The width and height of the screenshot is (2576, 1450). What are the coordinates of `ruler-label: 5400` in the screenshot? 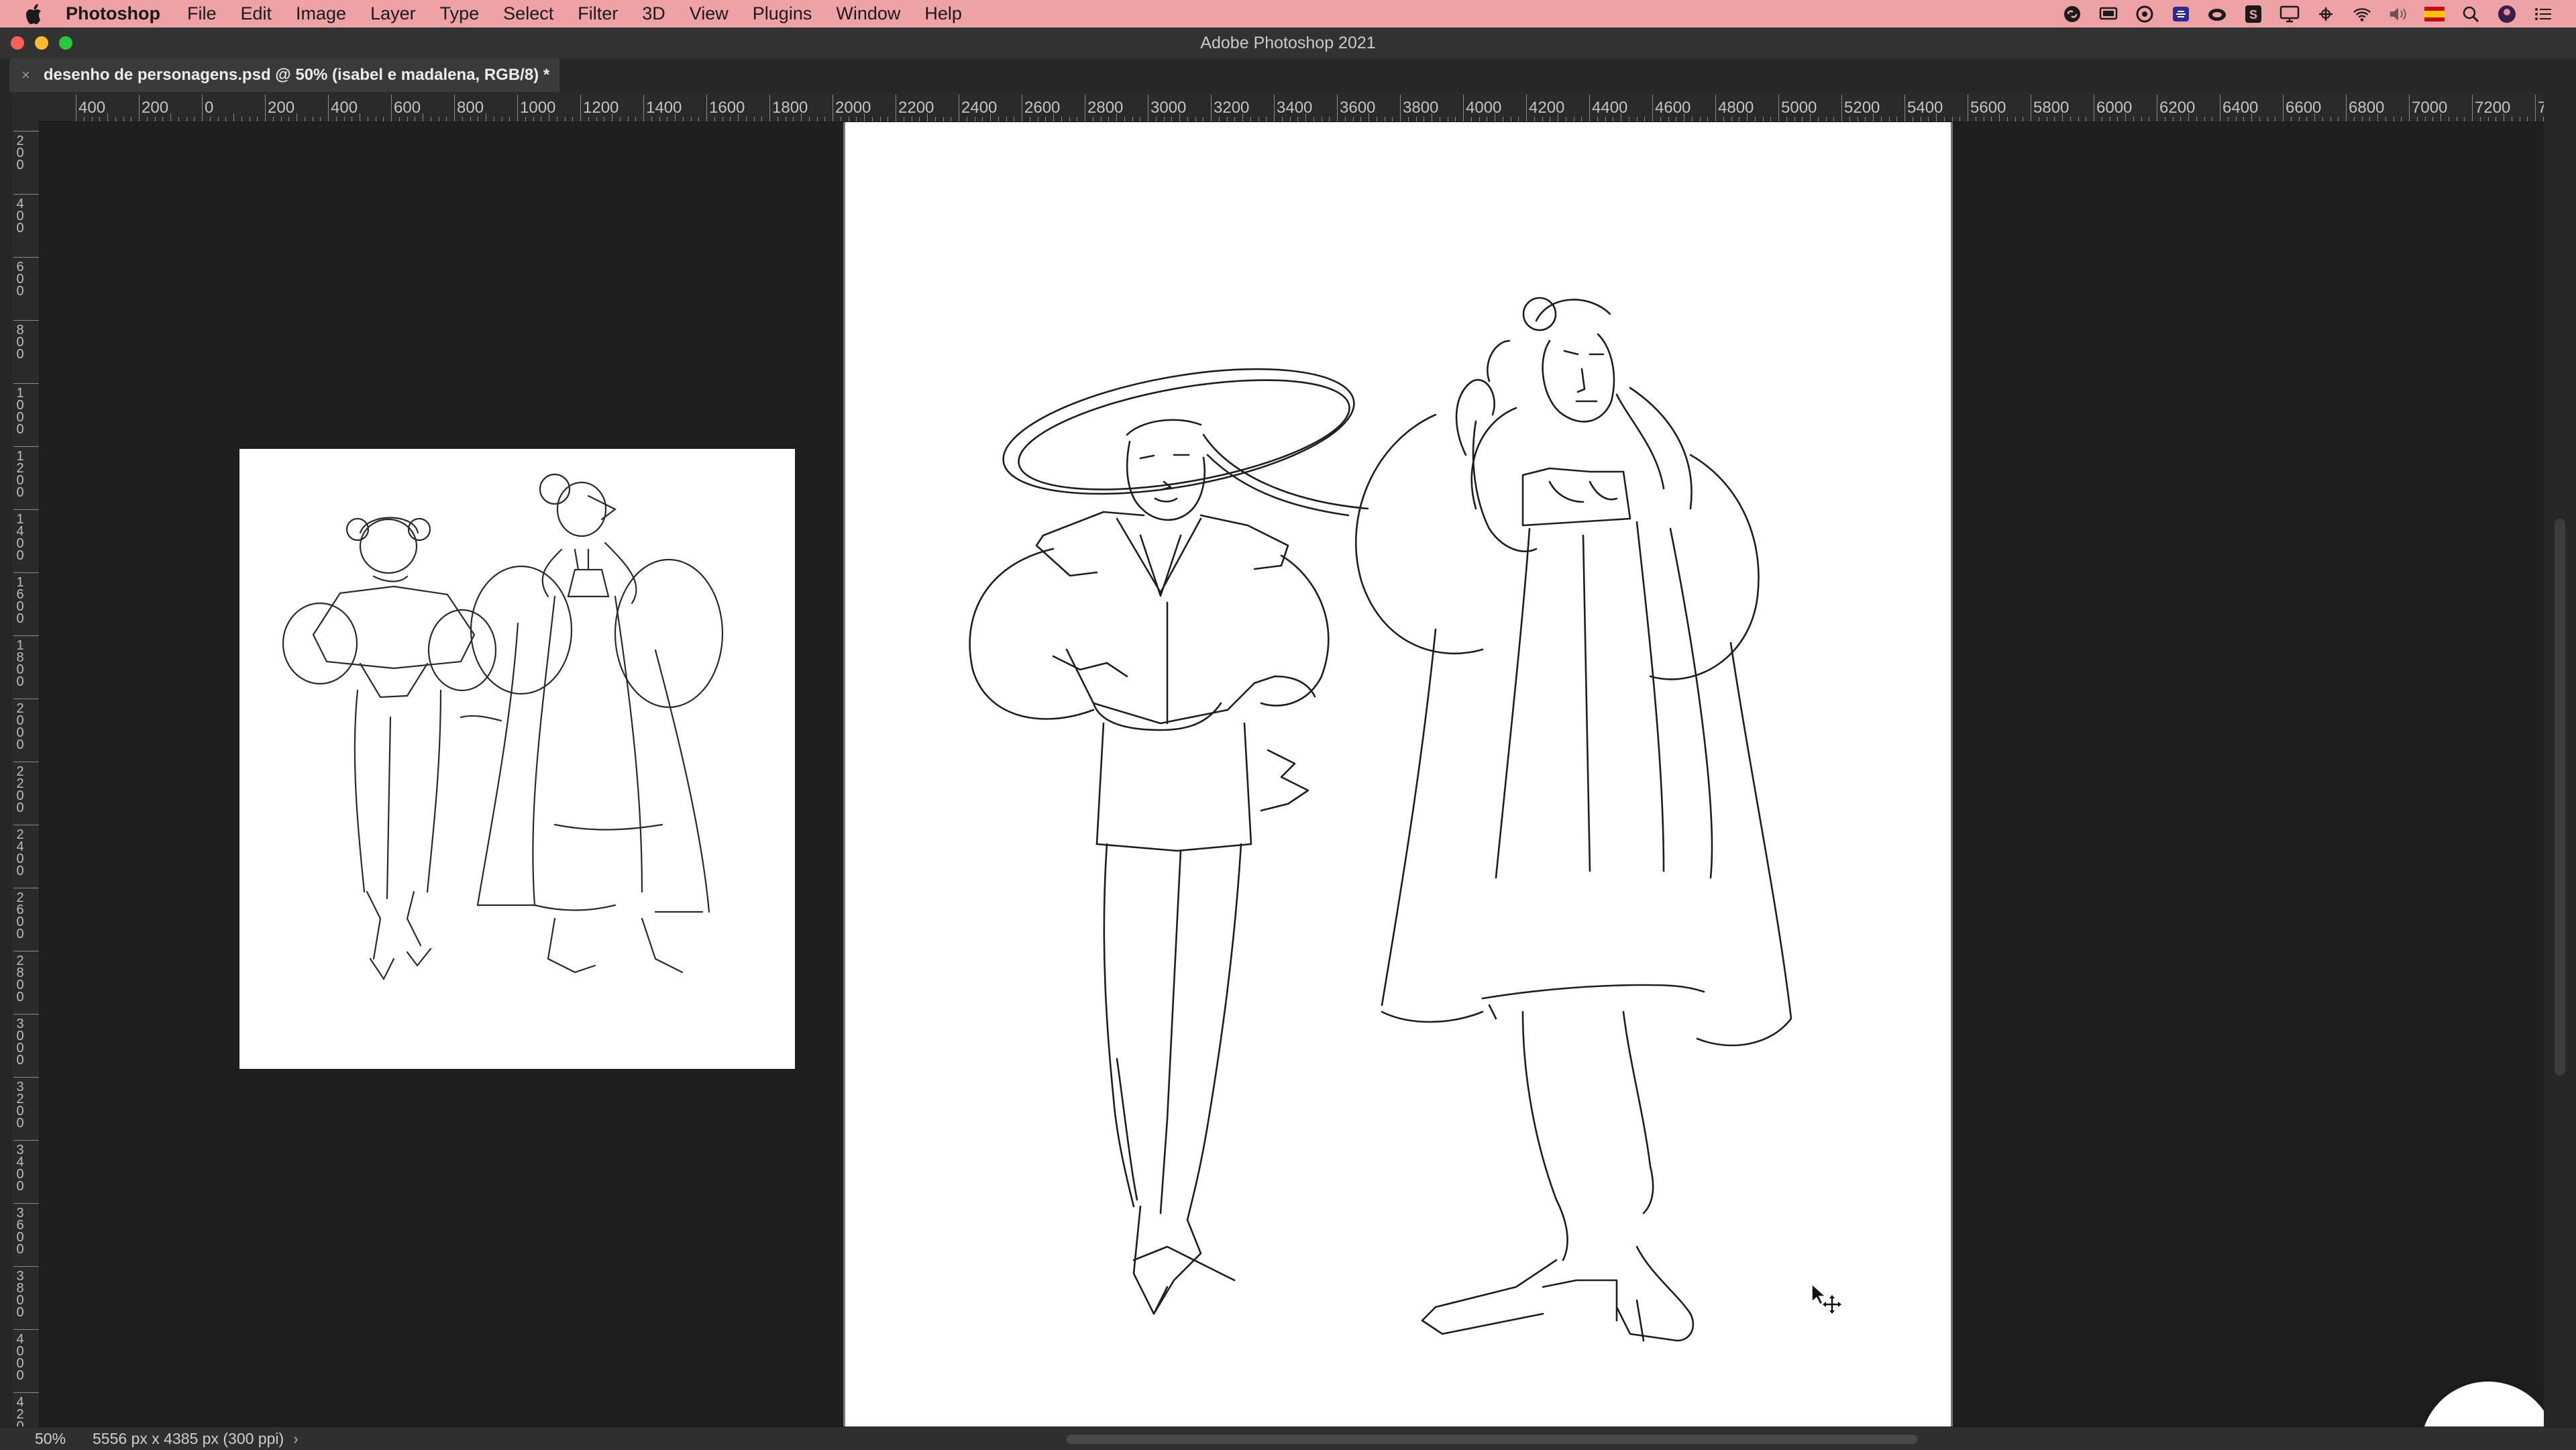 It's located at (1925, 108).